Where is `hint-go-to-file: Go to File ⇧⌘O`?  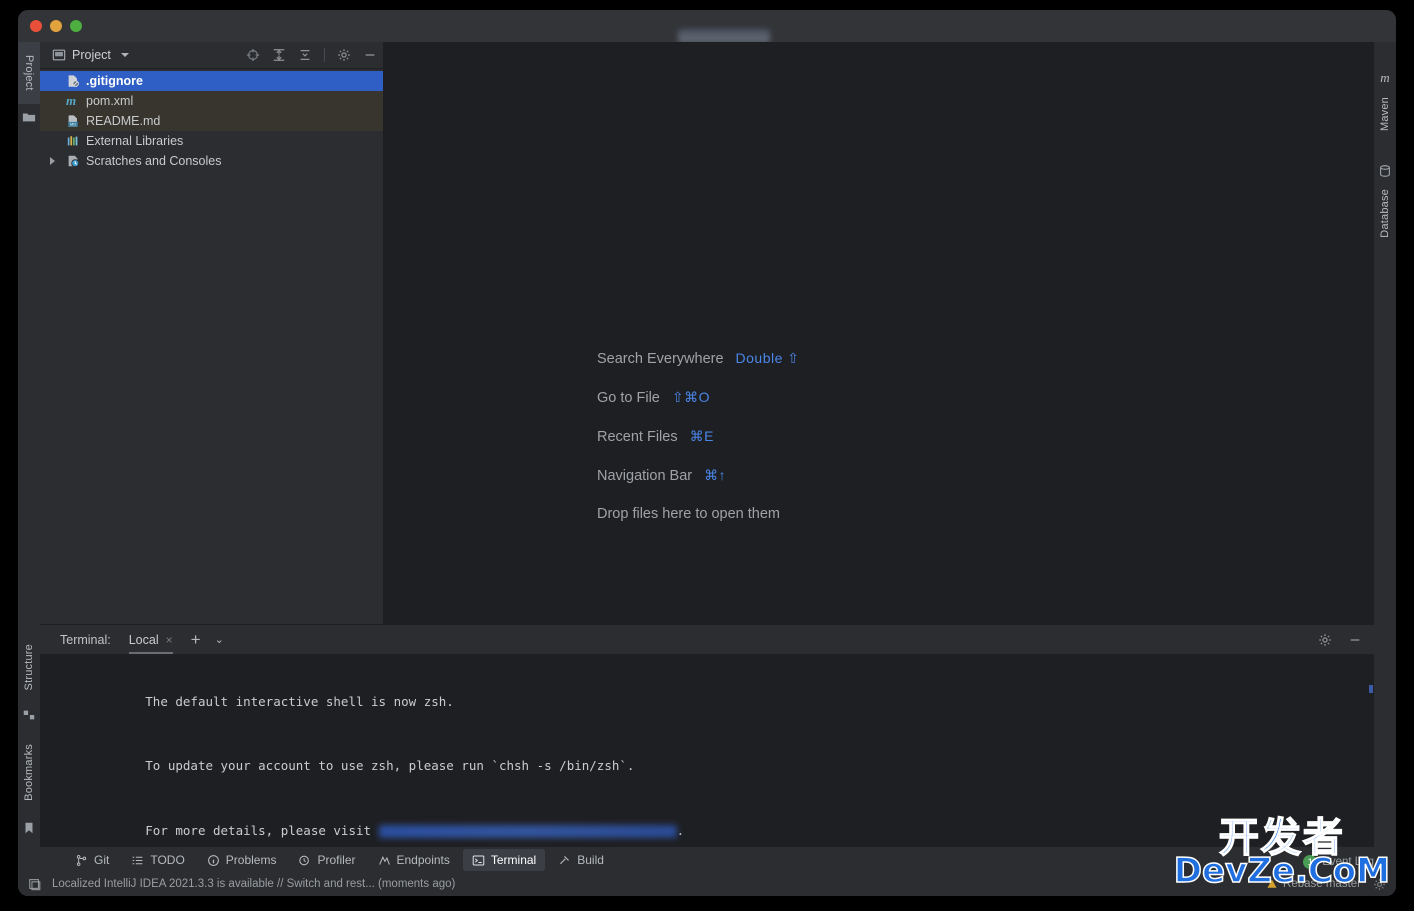 hint-go-to-file: Go to File ⇧⌘O is located at coordinates (698, 397).